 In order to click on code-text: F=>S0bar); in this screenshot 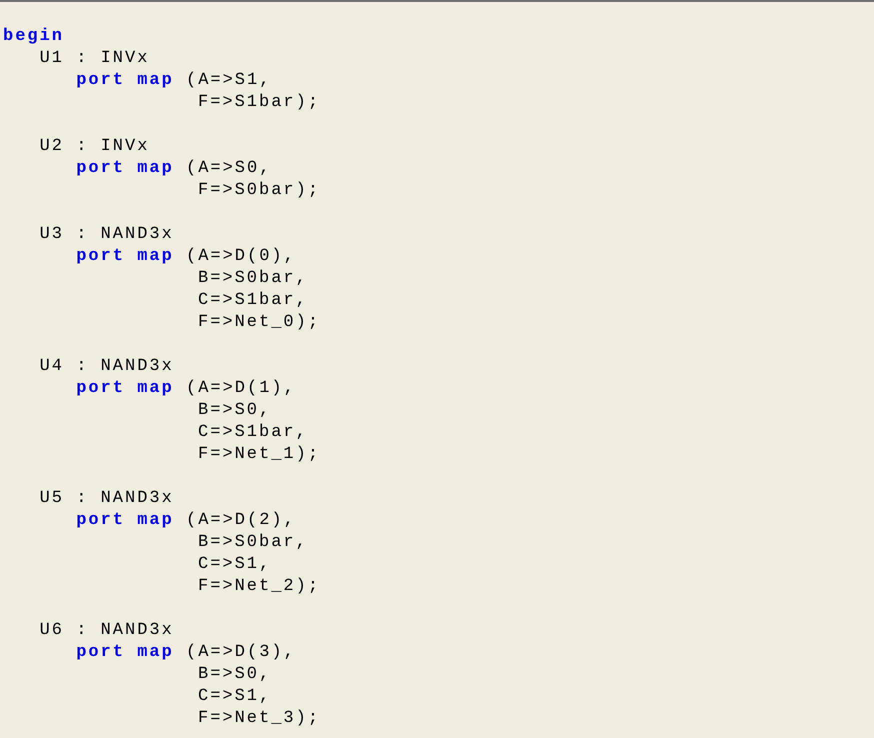, I will do `click(259, 191)`.